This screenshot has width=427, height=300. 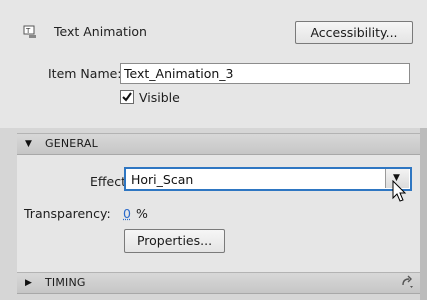 I want to click on section-general-header: ▼ GENERAL, so click(x=218, y=144).